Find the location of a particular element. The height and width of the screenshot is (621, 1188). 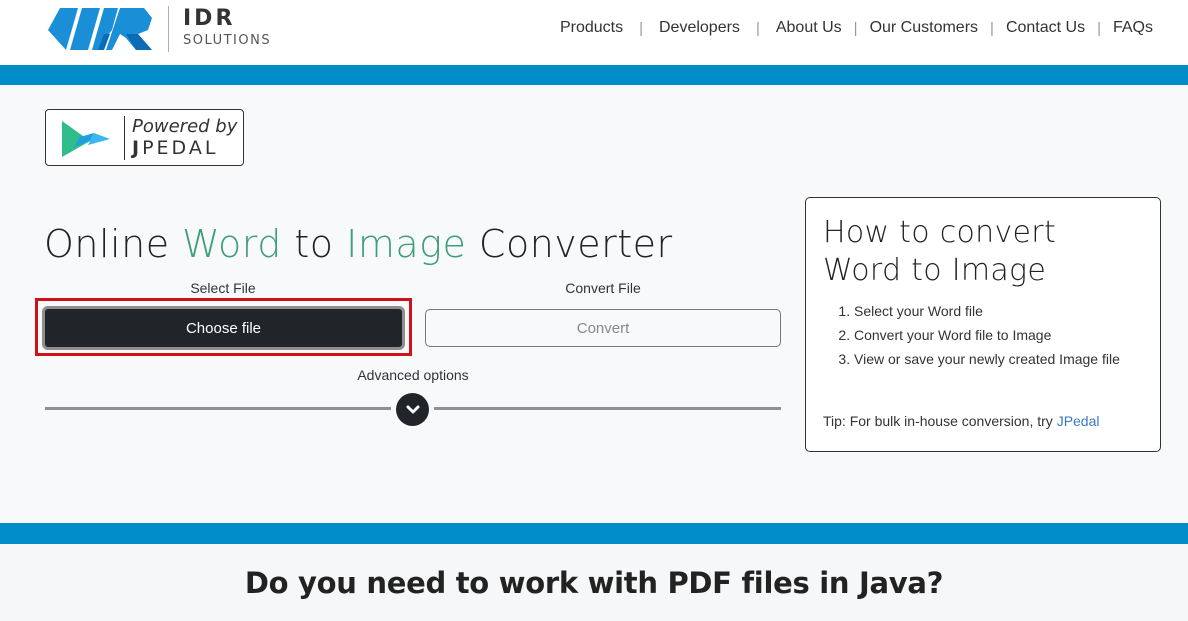

how-to-title-line: Word to Image is located at coordinates (935, 270).